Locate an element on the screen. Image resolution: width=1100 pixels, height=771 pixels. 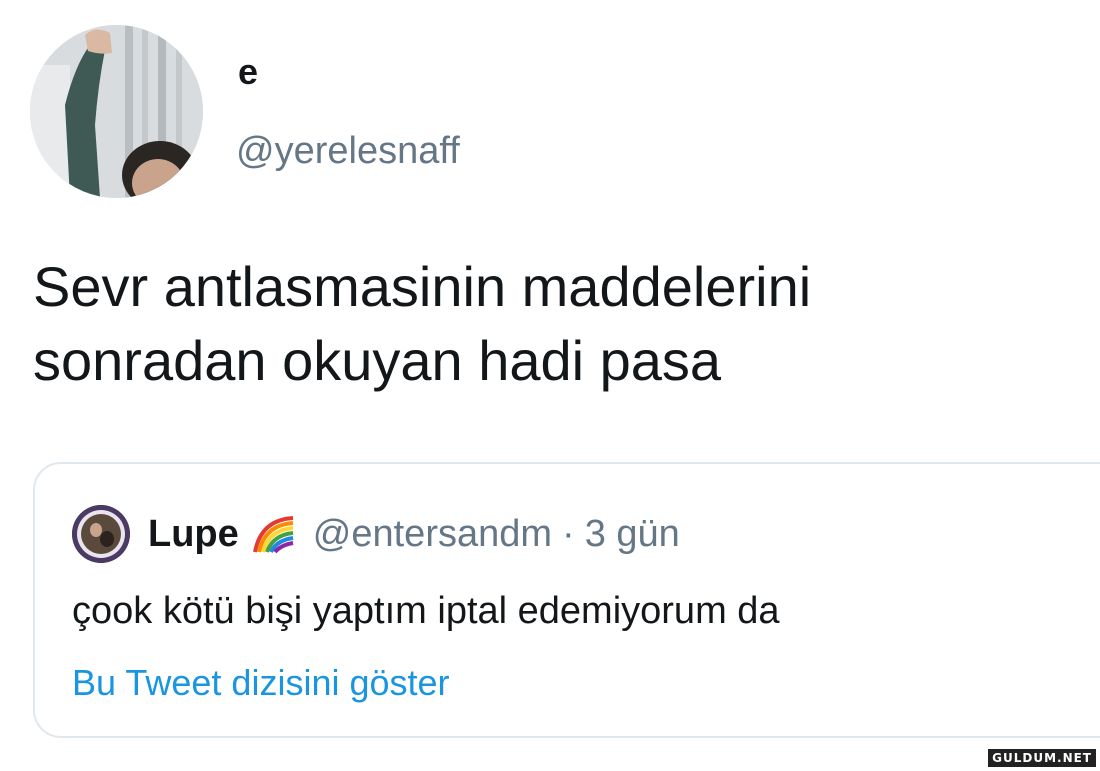
author-display-name: e is located at coordinates (248, 72).